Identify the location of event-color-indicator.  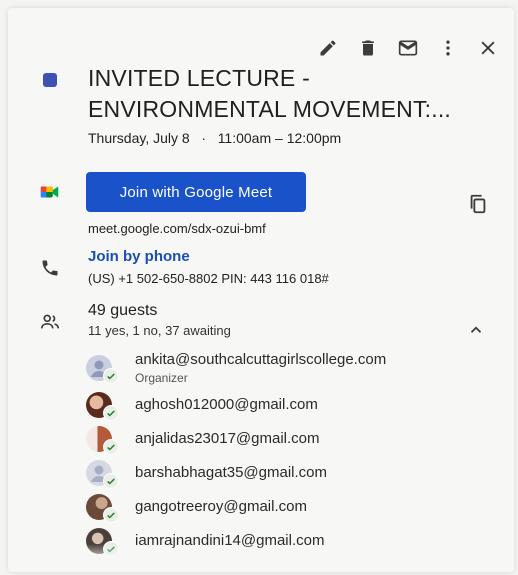
(50, 80).